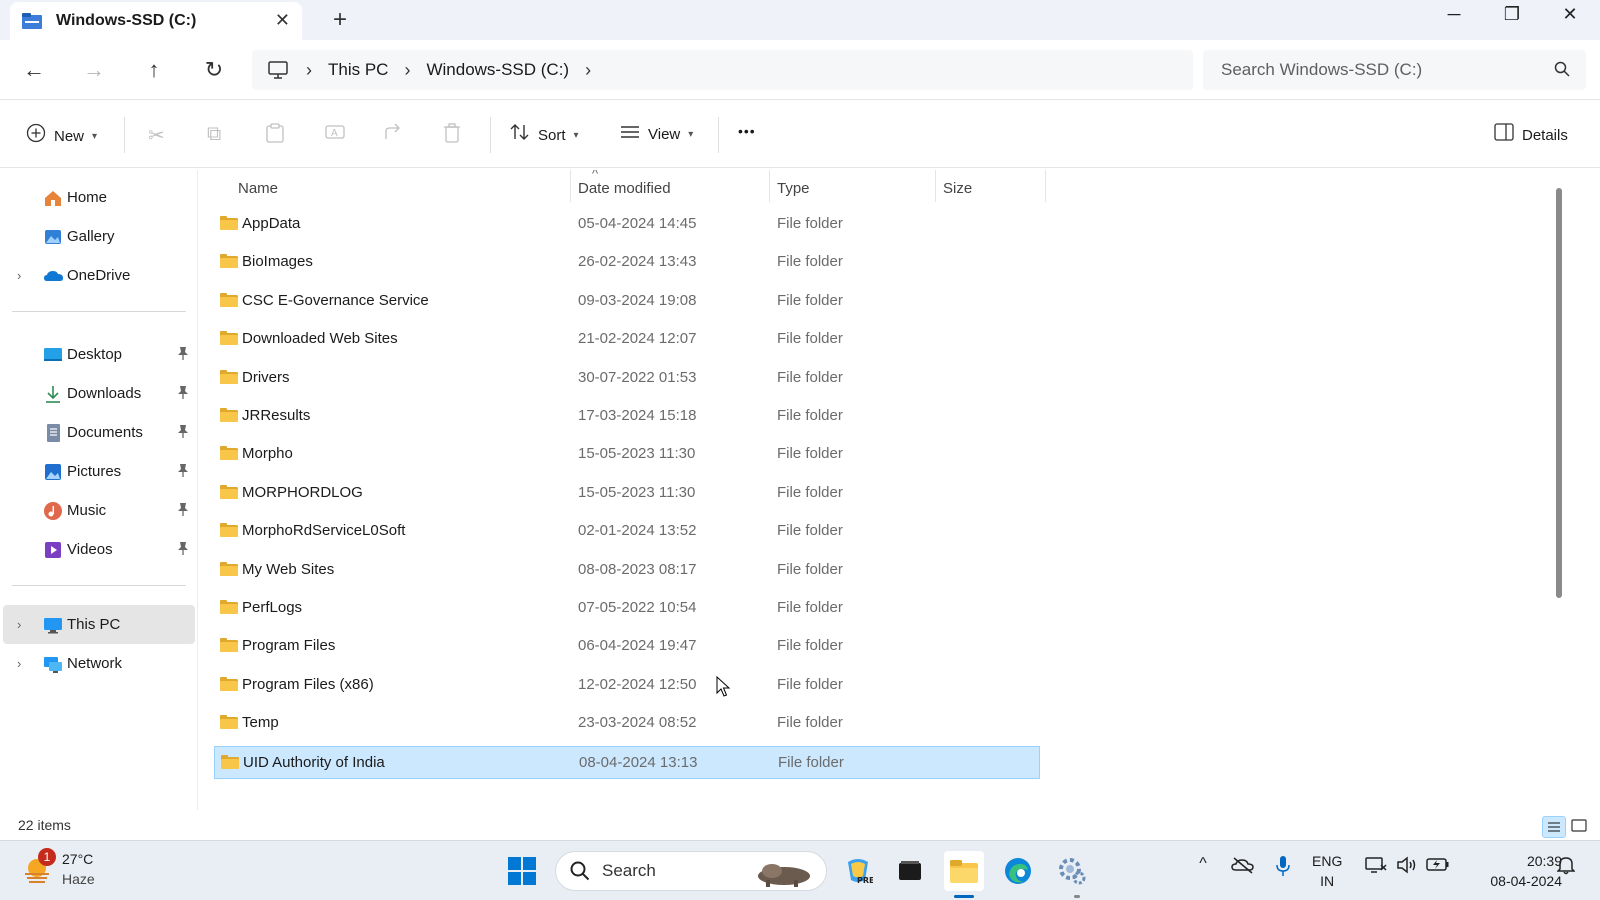 The width and height of the screenshot is (1600, 900). I want to click on sidebar-item-onedrive: › OneDrive, so click(99, 275).